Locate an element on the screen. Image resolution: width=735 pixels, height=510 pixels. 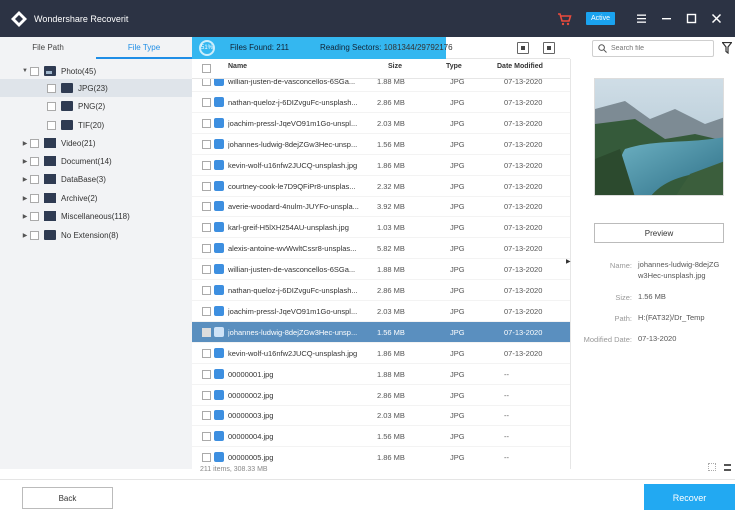
pause-button is located at coordinates (523, 48).